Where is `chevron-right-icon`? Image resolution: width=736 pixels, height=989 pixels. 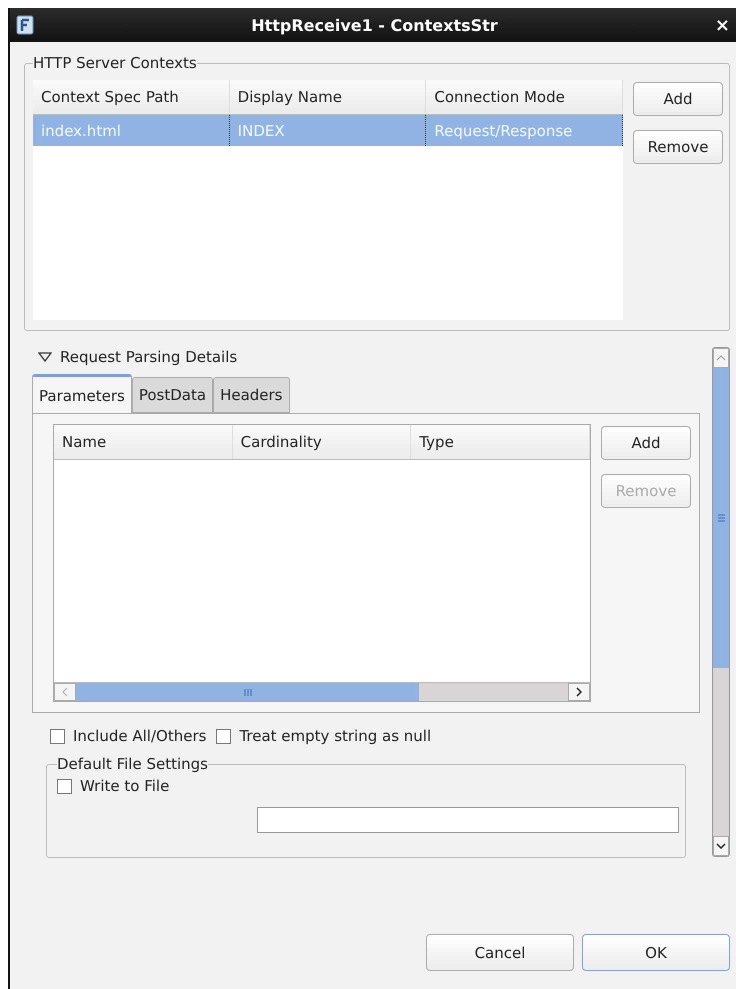
chevron-right-icon is located at coordinates (579, 692).